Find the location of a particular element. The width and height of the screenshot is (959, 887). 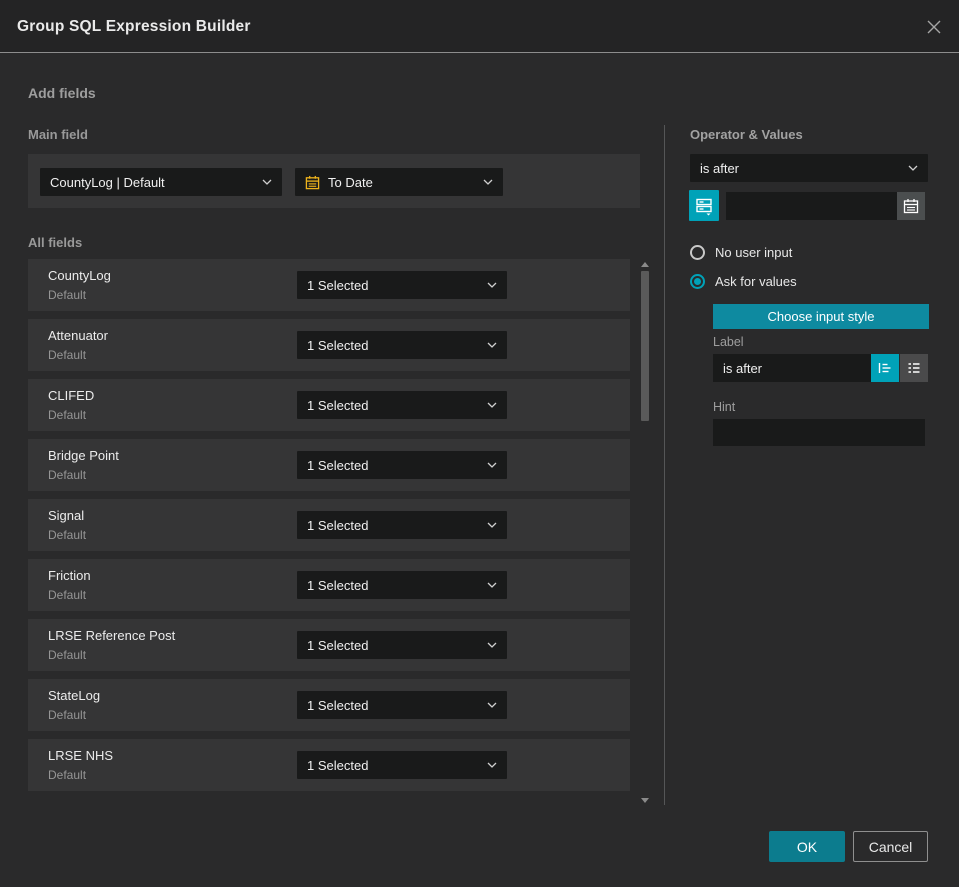

align-left-icon is located at coordinates (885, 368).